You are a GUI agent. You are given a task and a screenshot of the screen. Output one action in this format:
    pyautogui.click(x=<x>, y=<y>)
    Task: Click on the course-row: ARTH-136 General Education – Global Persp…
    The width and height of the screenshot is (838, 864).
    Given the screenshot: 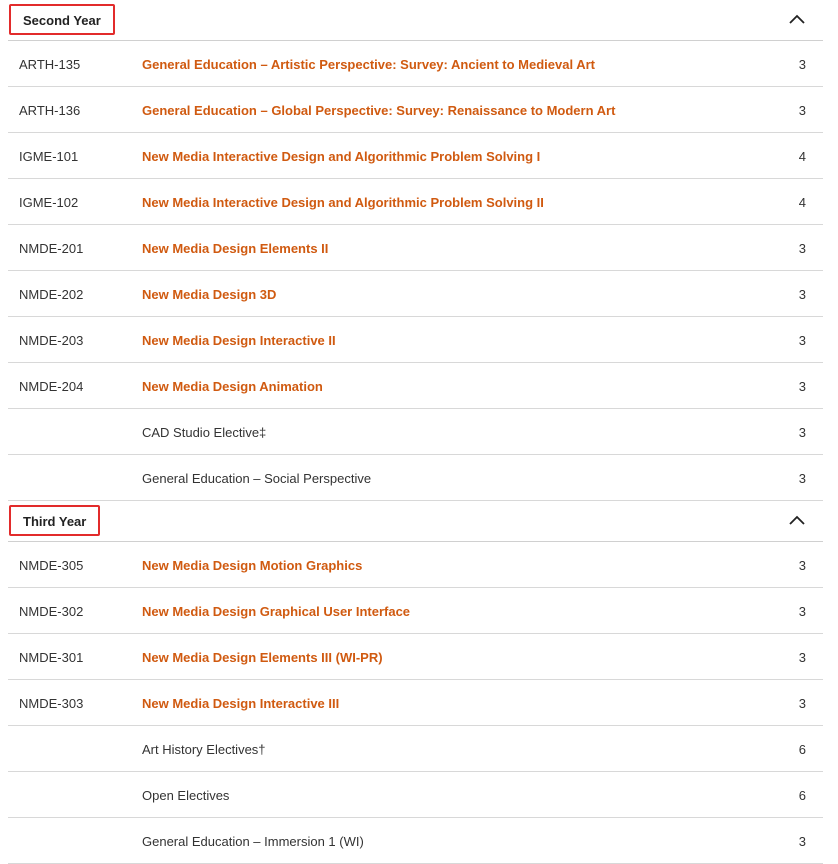 What is the action you would take?
    pyautogui.click(x=415, y=110)
    